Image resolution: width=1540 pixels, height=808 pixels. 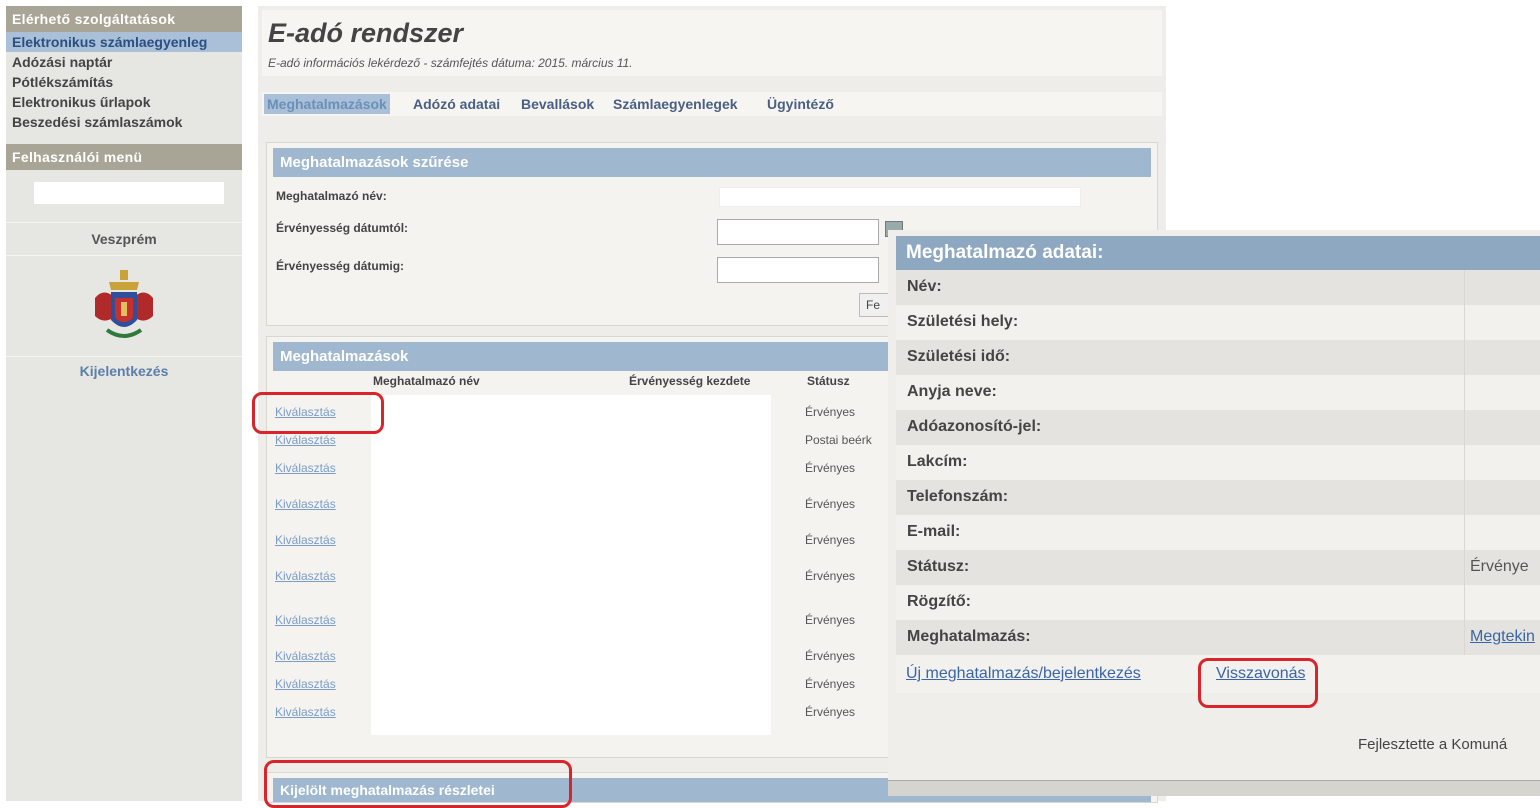 What do you see at coordinates (969, 636) in the screenshot?
I see `field-label: Meghatalmazás:` at bounding box center [969, 636].